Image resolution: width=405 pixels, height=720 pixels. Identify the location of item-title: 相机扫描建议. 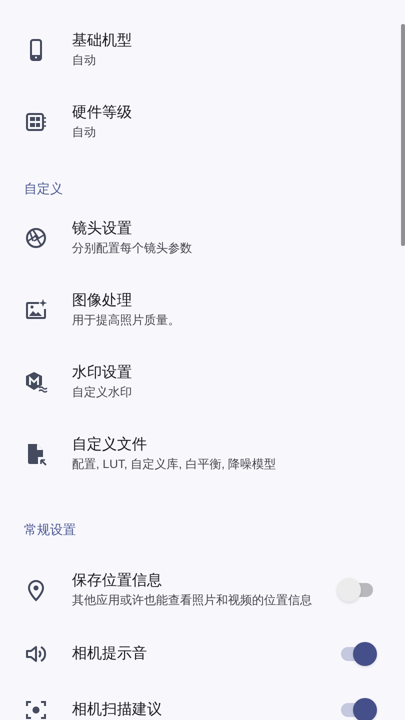
(117, 710).